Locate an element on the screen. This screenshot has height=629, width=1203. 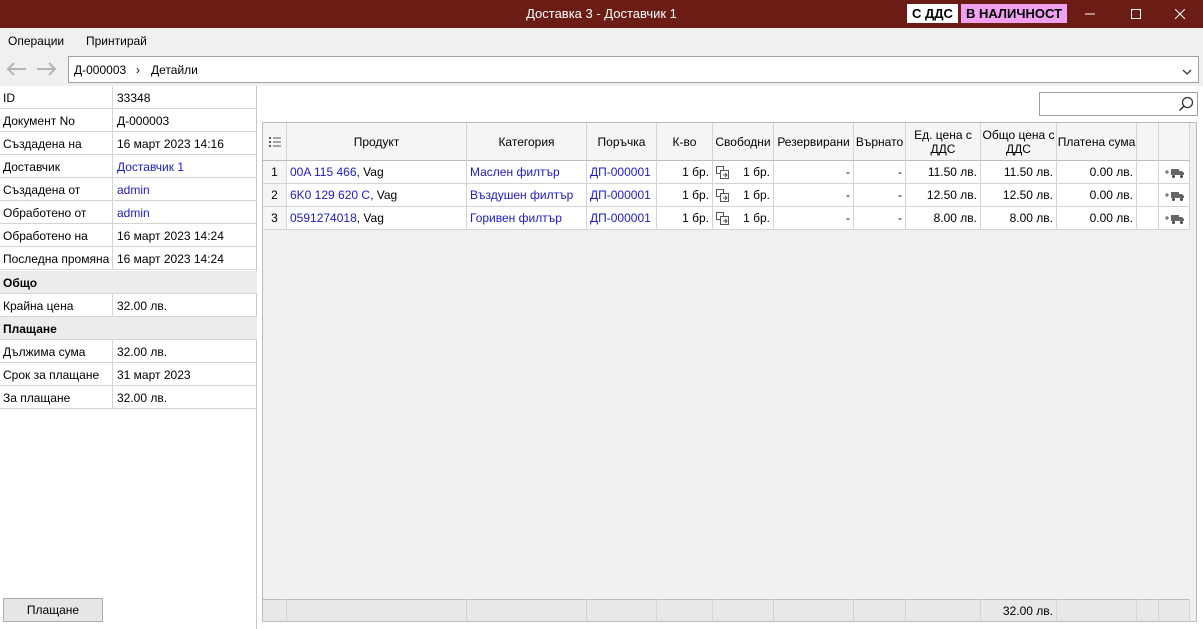
paid-amount-cell: 0.00 лв. is located at coordinates (1097, 218).